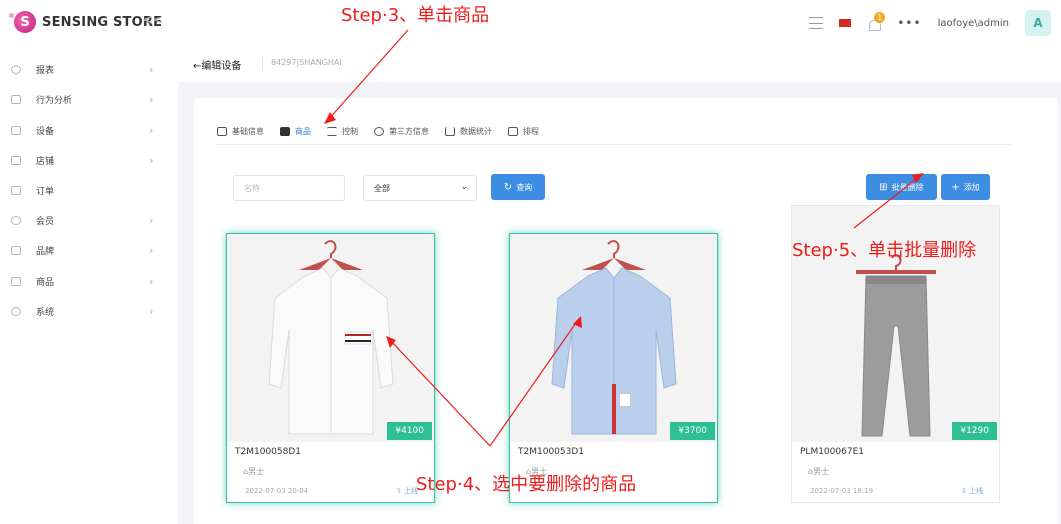 Image resolution: width=1061 pixels, height=524 pixels. I want to click on tab-control: 控制, so click(342, 131).